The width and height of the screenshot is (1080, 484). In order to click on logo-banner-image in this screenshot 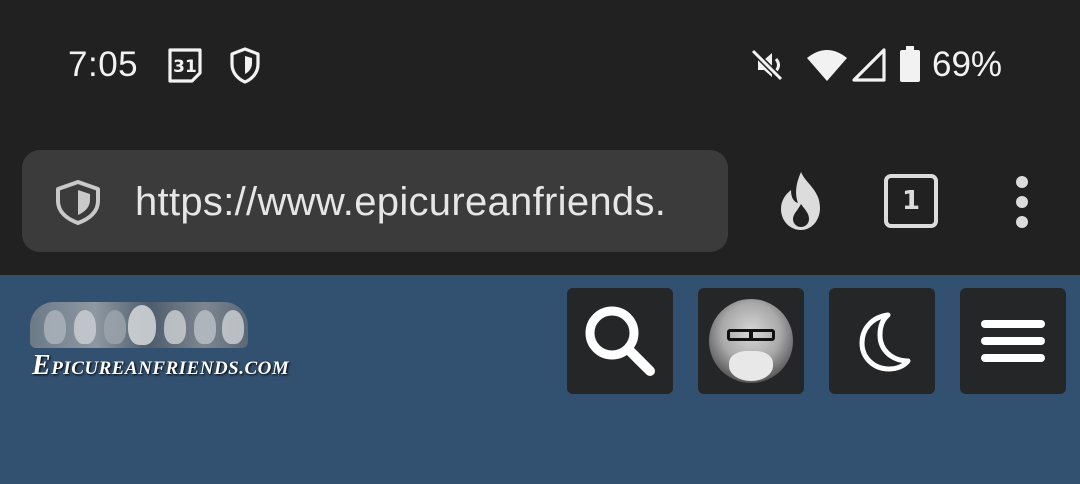, I will do `click(139, 325)`.